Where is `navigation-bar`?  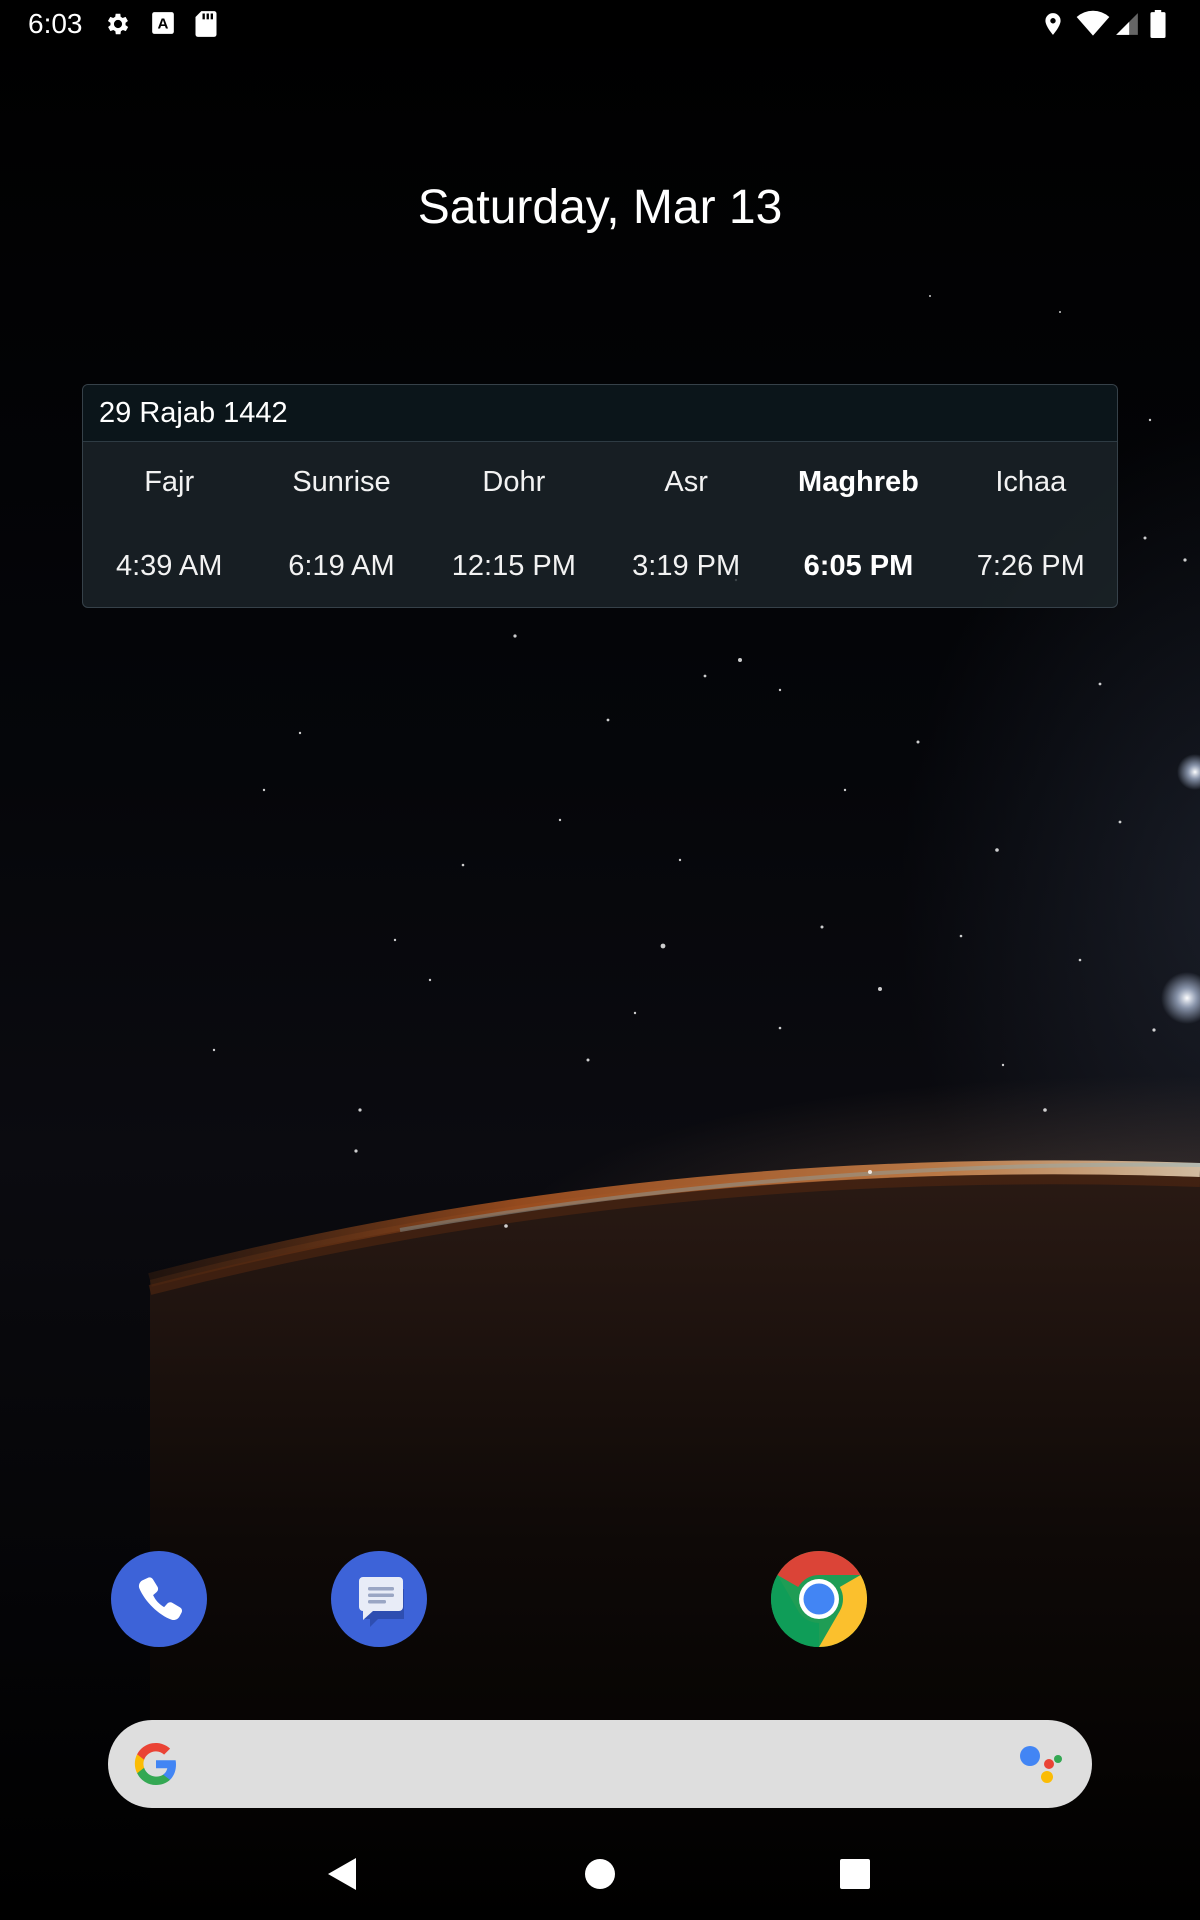
navigation-bar is located at coordinates (600, 1878).